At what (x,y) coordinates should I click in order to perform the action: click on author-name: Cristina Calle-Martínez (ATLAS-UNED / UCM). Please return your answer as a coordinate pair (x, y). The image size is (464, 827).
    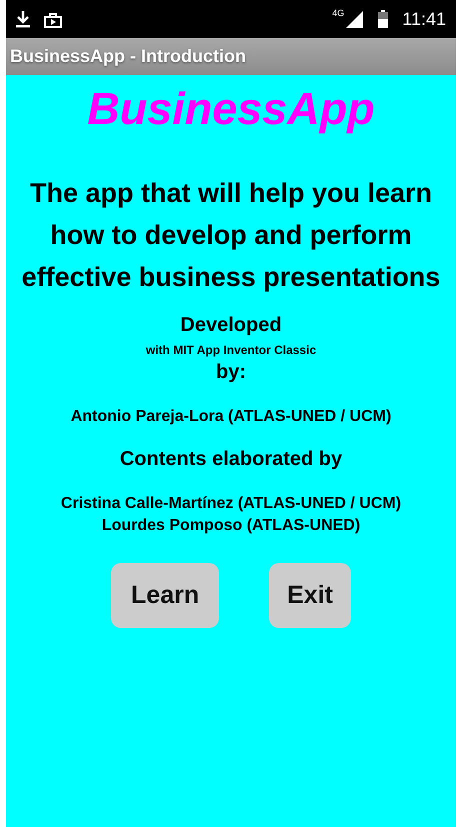
    Looking at the image, I should click on (231, 504).